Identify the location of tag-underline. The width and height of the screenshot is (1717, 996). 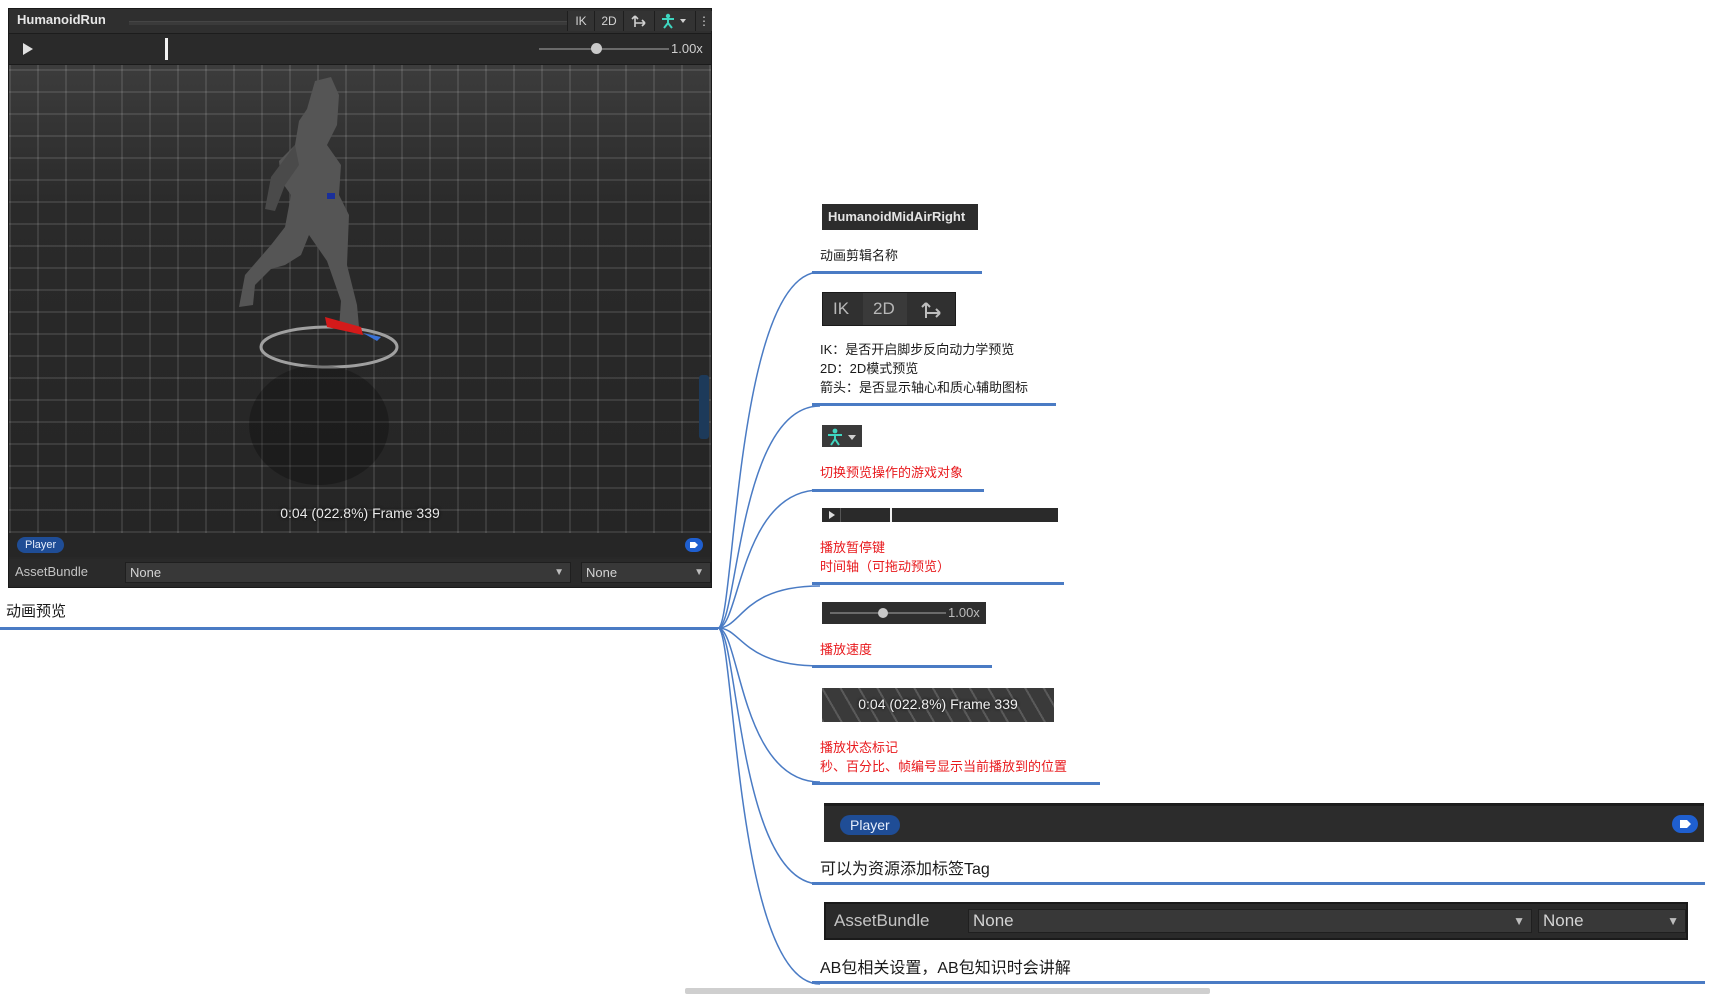
(1258, 883).